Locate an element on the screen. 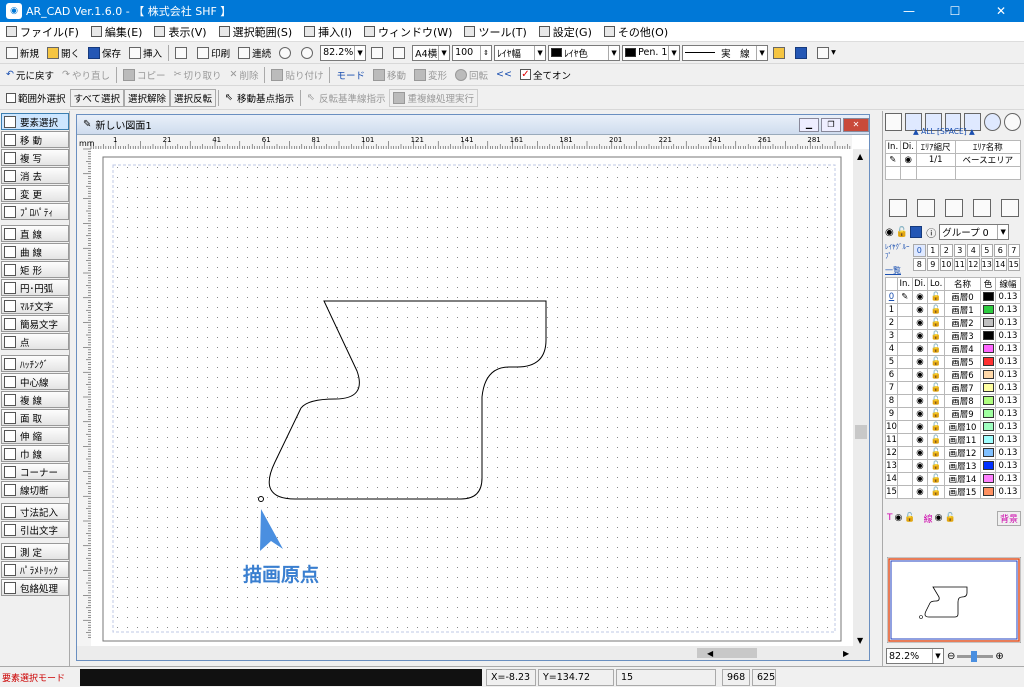 This screenshot has width=1024, height=687. zoom-in-button is located at coordinates (286, 53).